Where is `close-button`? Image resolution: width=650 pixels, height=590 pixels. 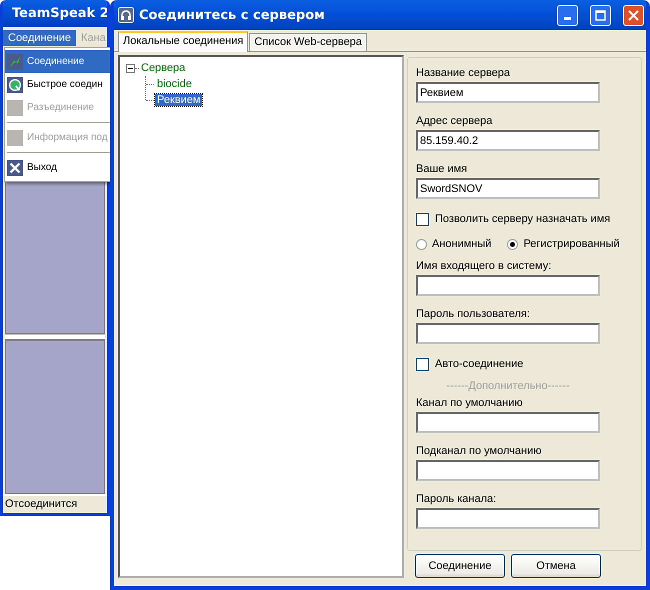 close-button is located at coordinates (633, 15).